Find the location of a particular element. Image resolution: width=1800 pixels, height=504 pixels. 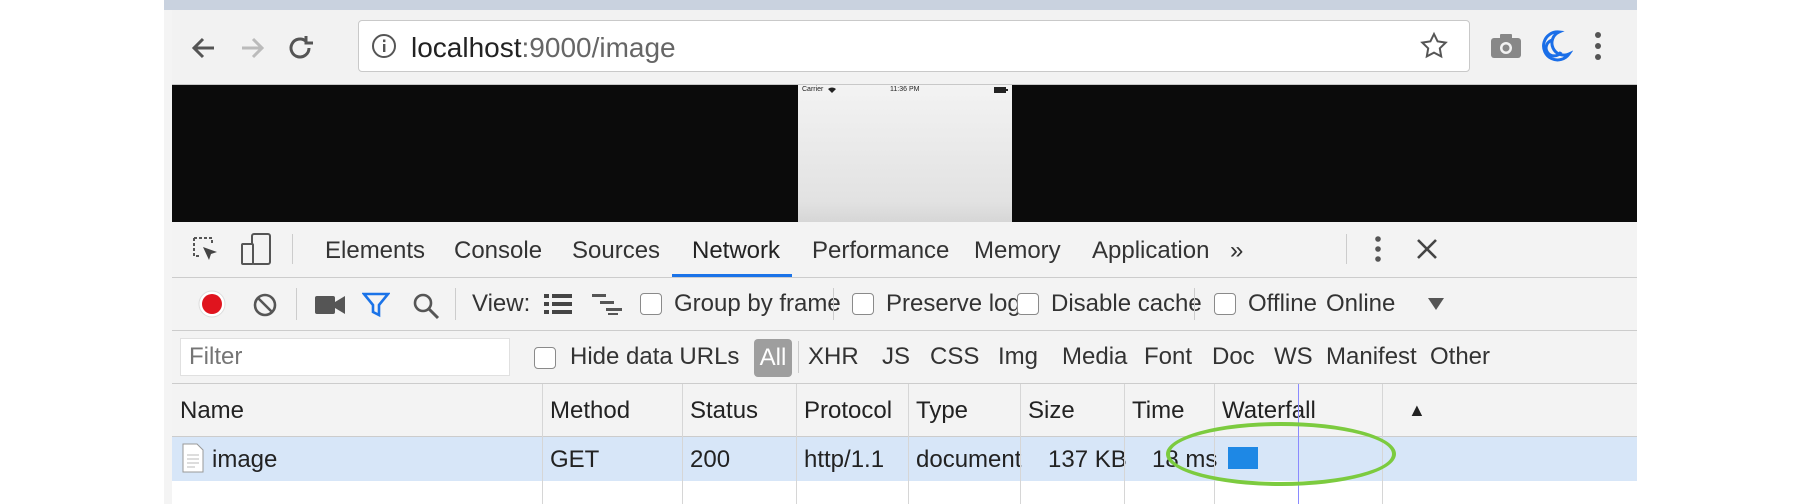

devtools-menu-icon is located at coordinates (1378, 249).